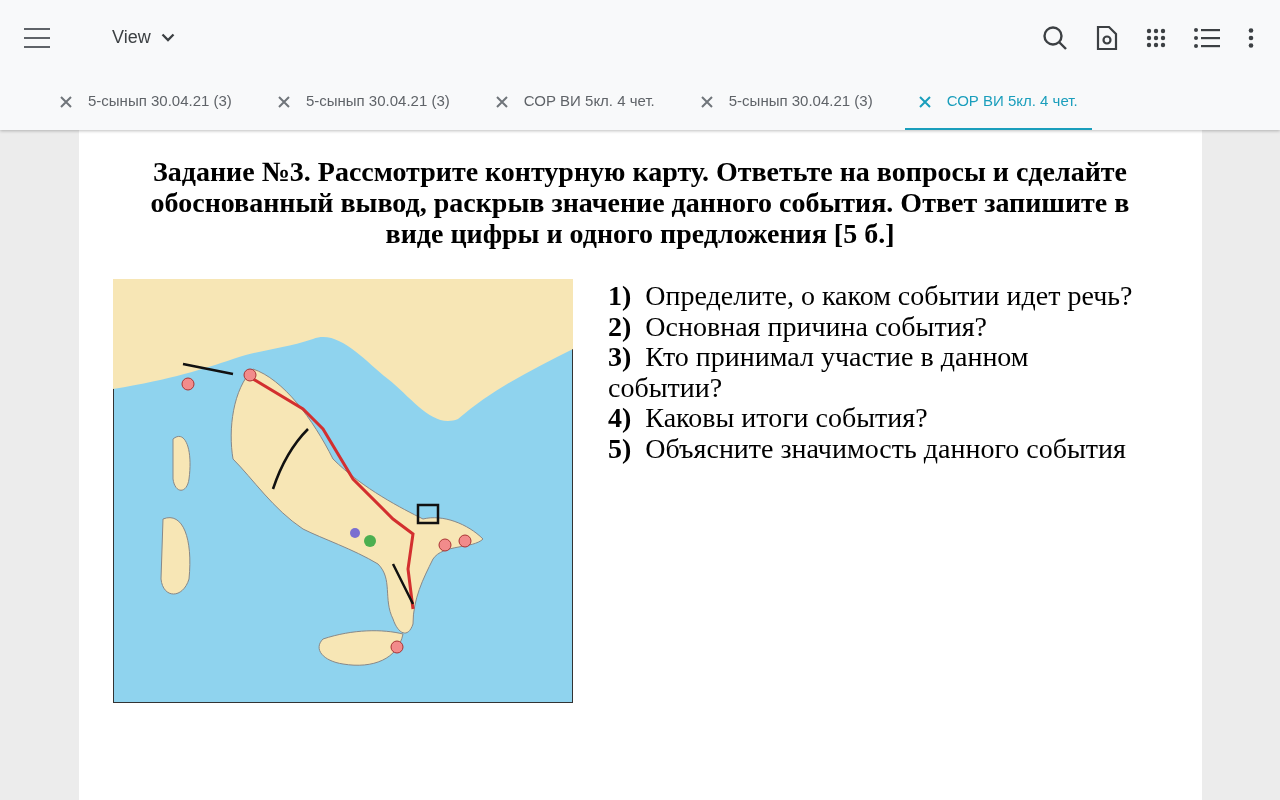 The height and width of the screenshot is (800, 1280). I want to click on document-settings-icon, so click(1107, 37).